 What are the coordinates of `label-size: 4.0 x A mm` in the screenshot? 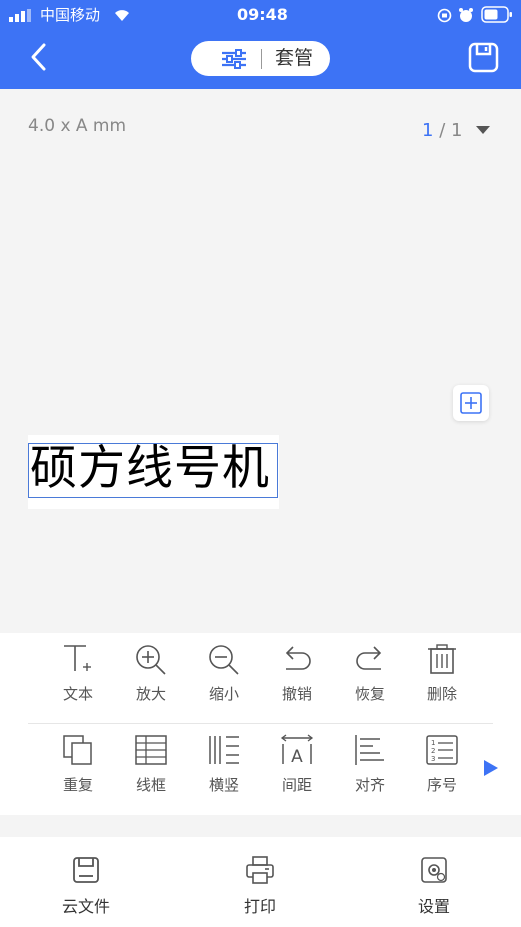 It's located at (77, 126).